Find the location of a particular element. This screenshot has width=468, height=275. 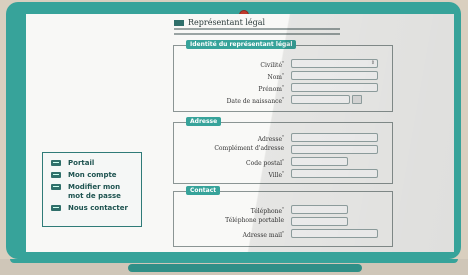

complement-label: Complément d'adresse is located at coordinates (249, 148).